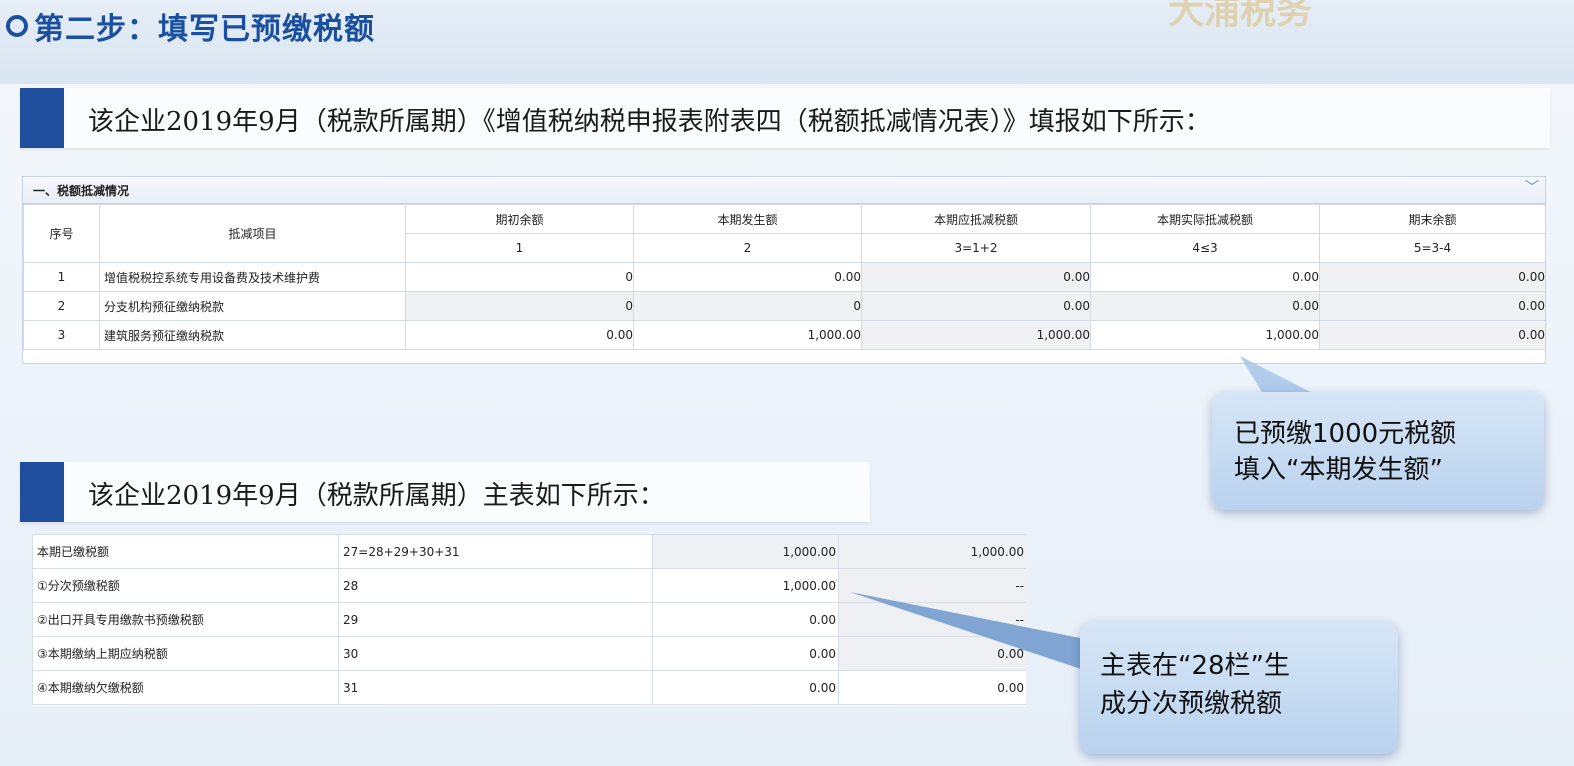  What do you see at coordinates (376, 496) in the screenshot?
I see `banner-text: 该企业2019年9月（税款所属期）主表如下所示：` at bounding box center [376, 496].